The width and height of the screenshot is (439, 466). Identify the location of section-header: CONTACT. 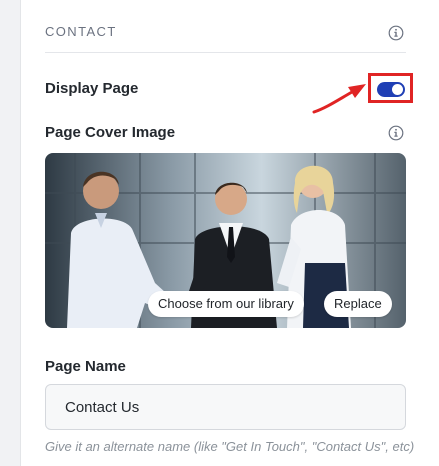
(225, 36).